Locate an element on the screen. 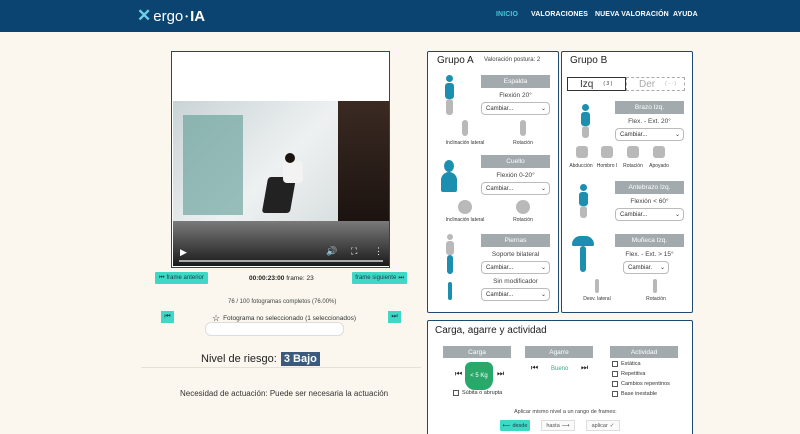  cuello-rotacion-icon is located at coordinates (523, 207).